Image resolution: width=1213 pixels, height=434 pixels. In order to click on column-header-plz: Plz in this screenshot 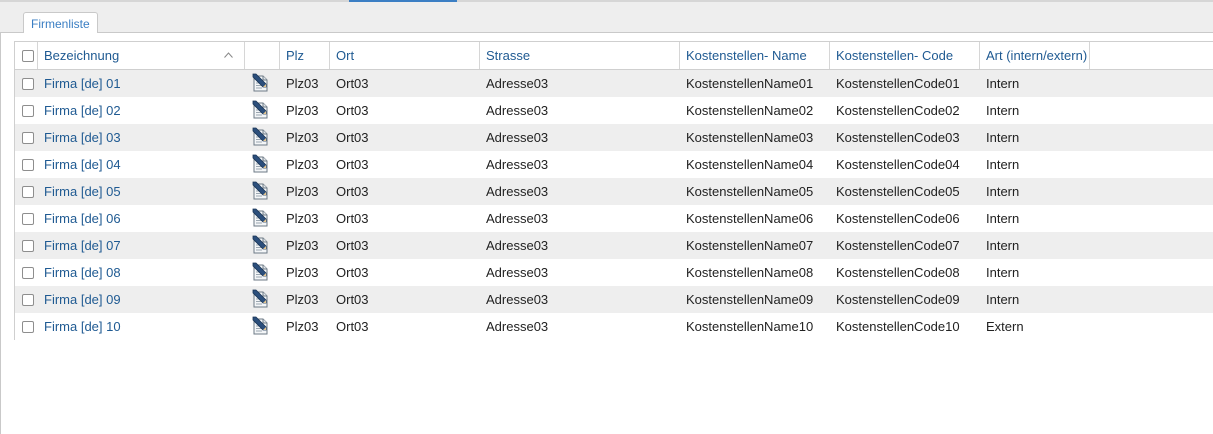, I will do `click(305, 55)`.